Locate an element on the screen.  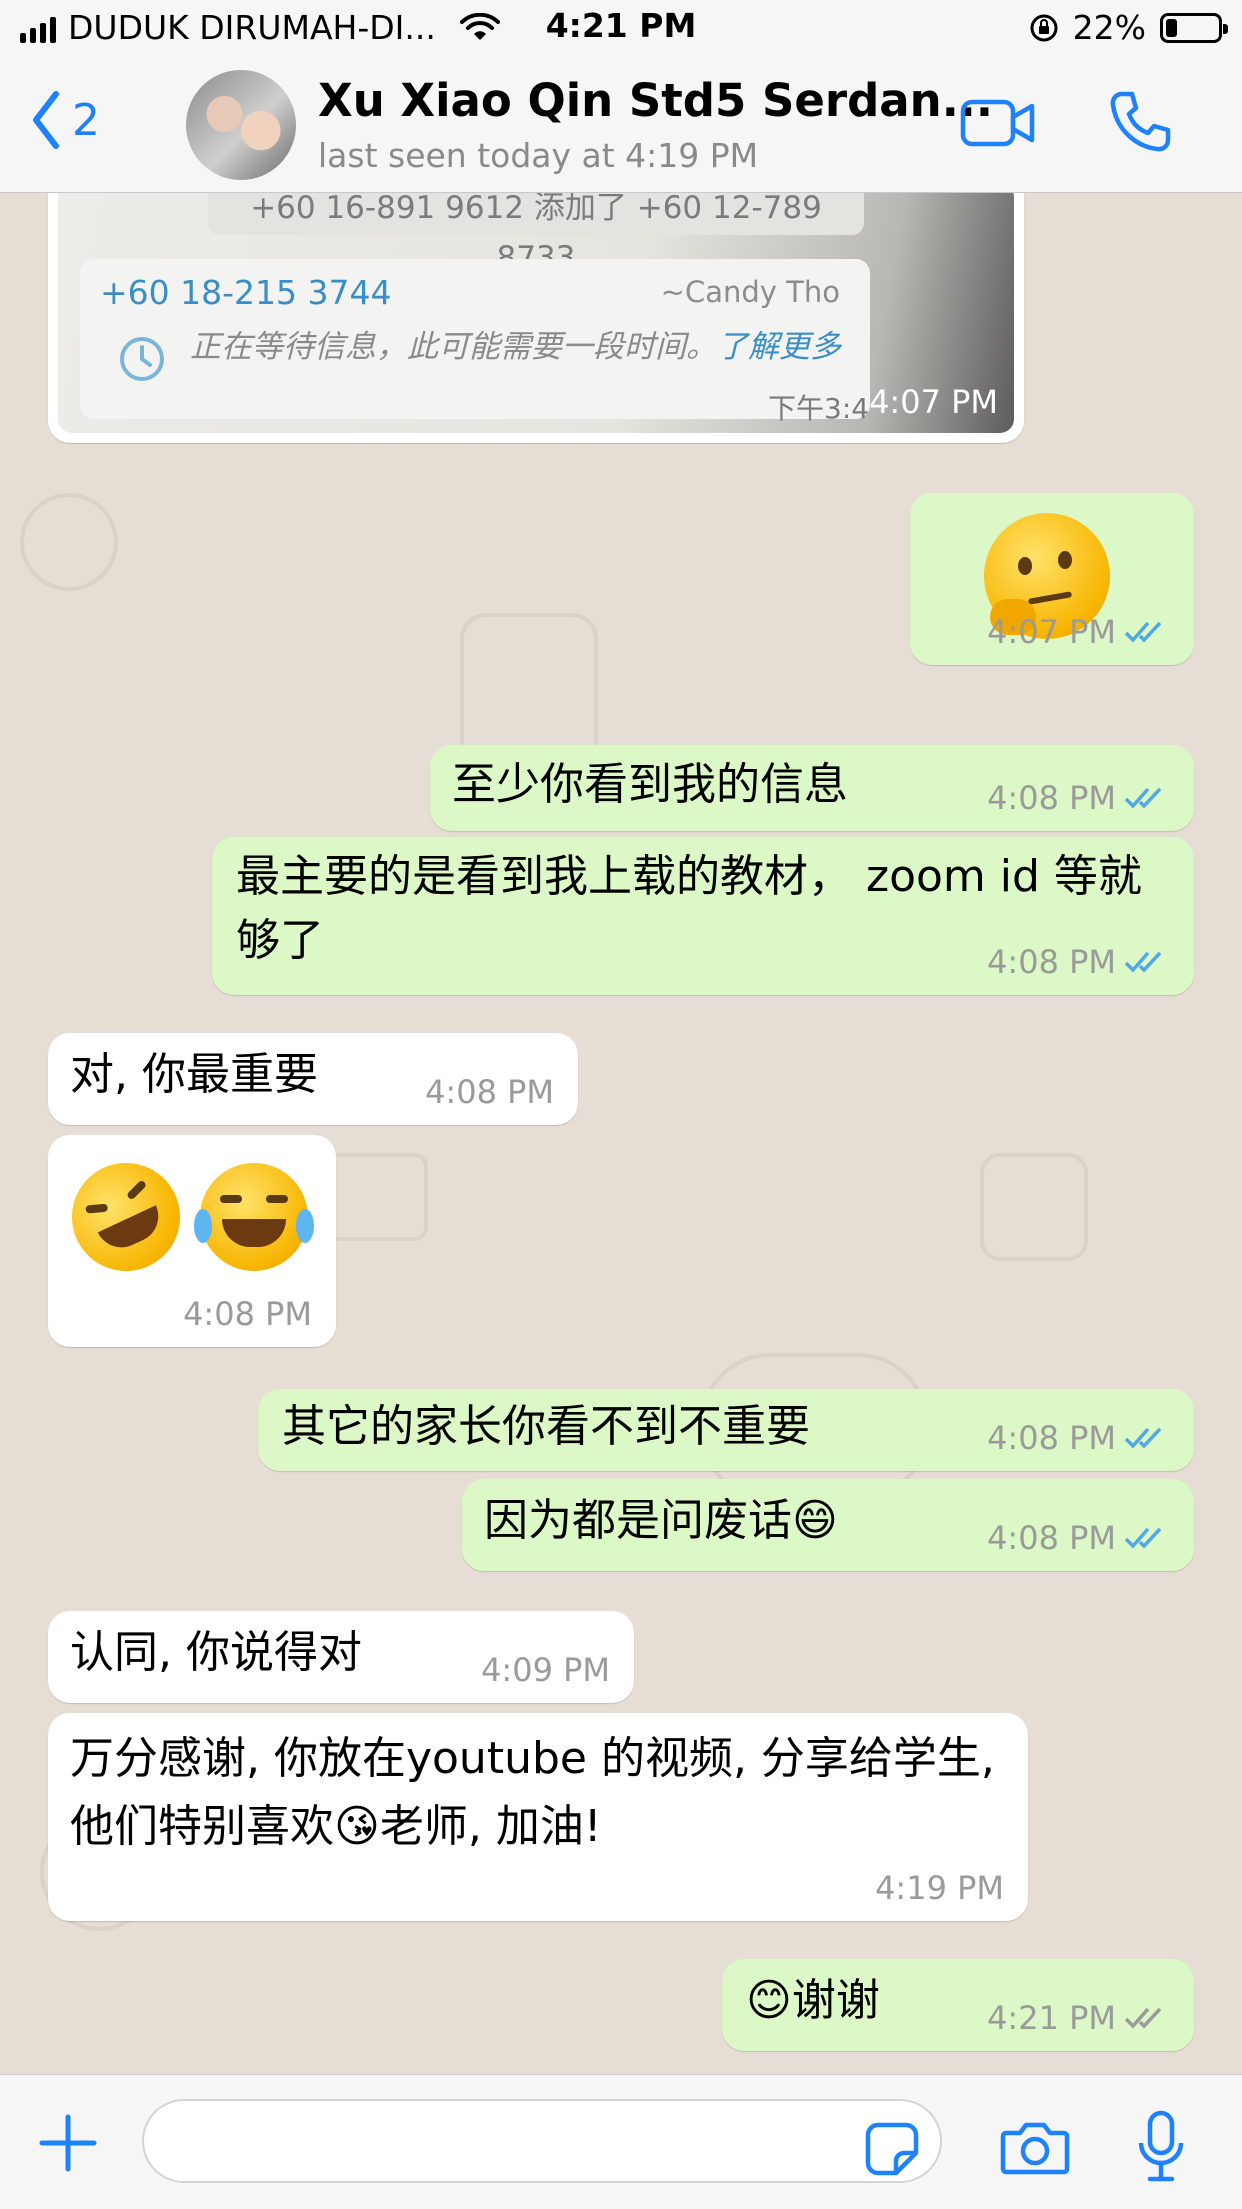
clock-icon is located at coordinates (142, 359).